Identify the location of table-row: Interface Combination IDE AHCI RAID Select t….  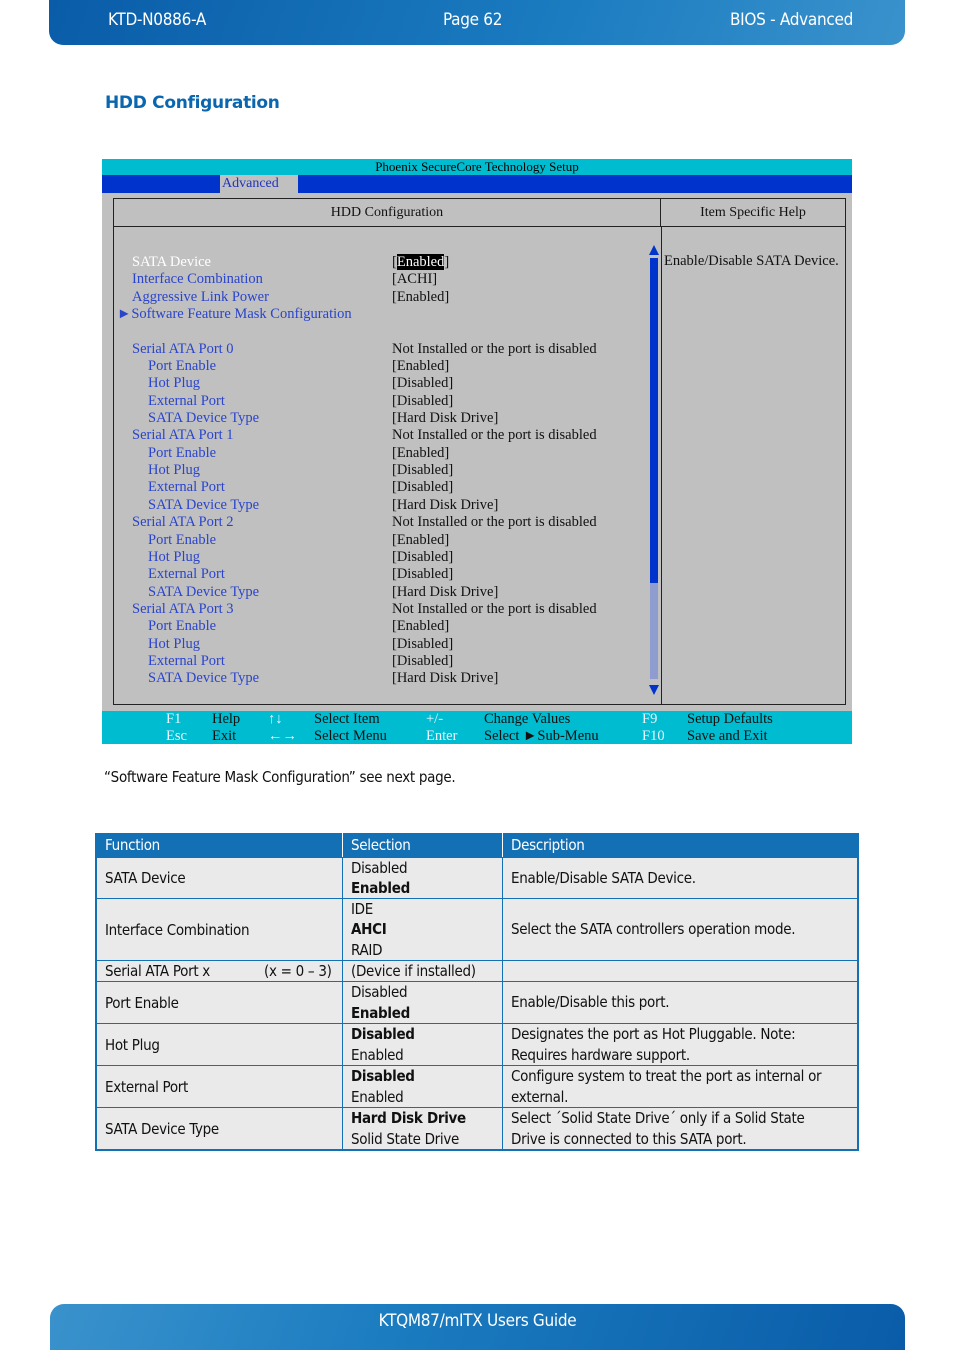
(477, 929).